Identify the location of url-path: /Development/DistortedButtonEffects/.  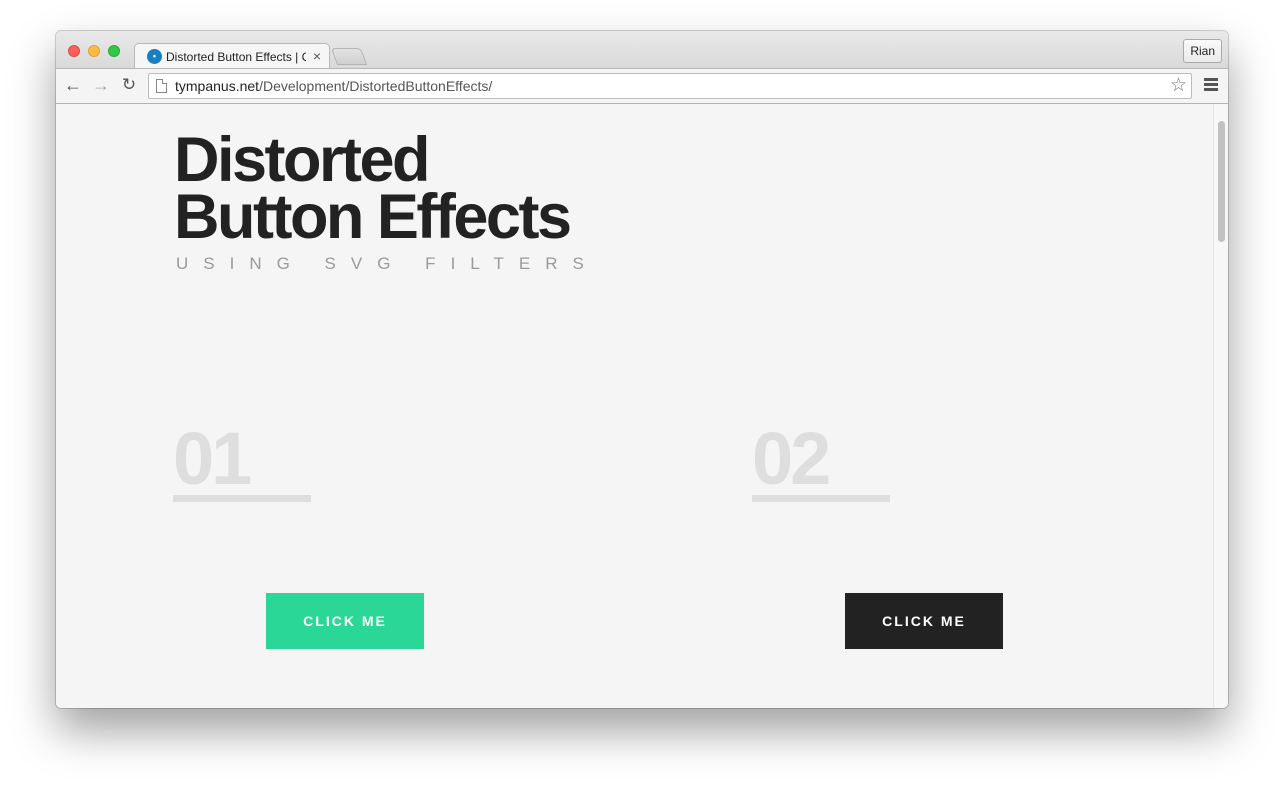
(376, 86).